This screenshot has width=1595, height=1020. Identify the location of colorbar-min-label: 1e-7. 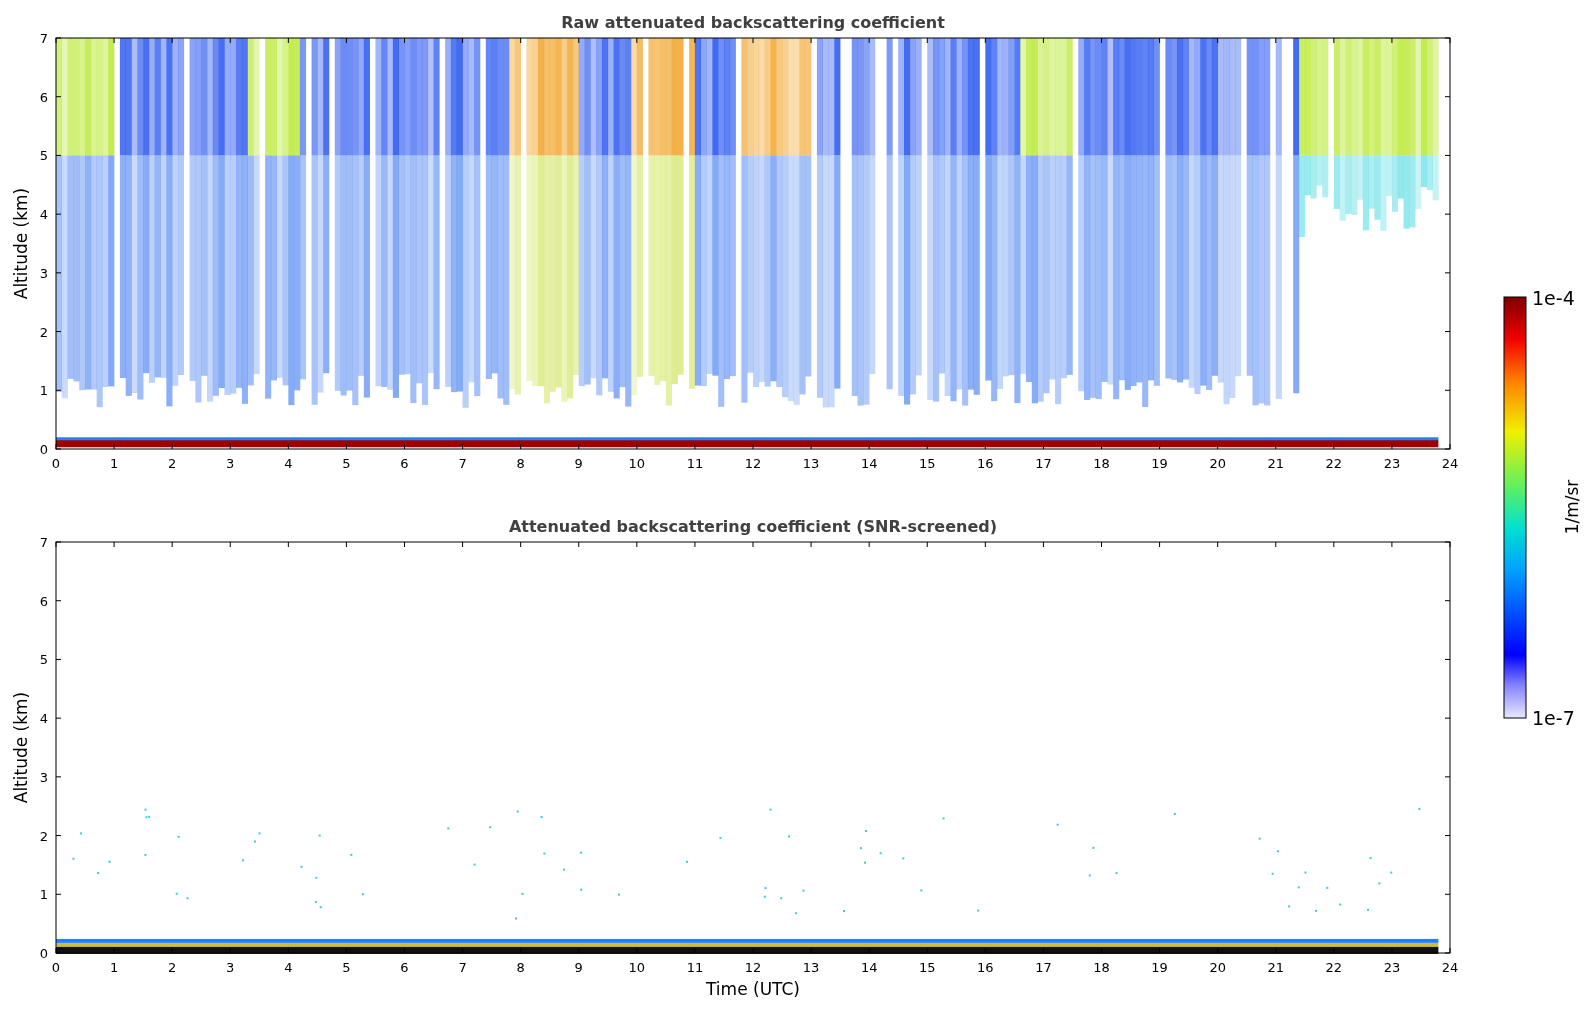
(1553, 718).